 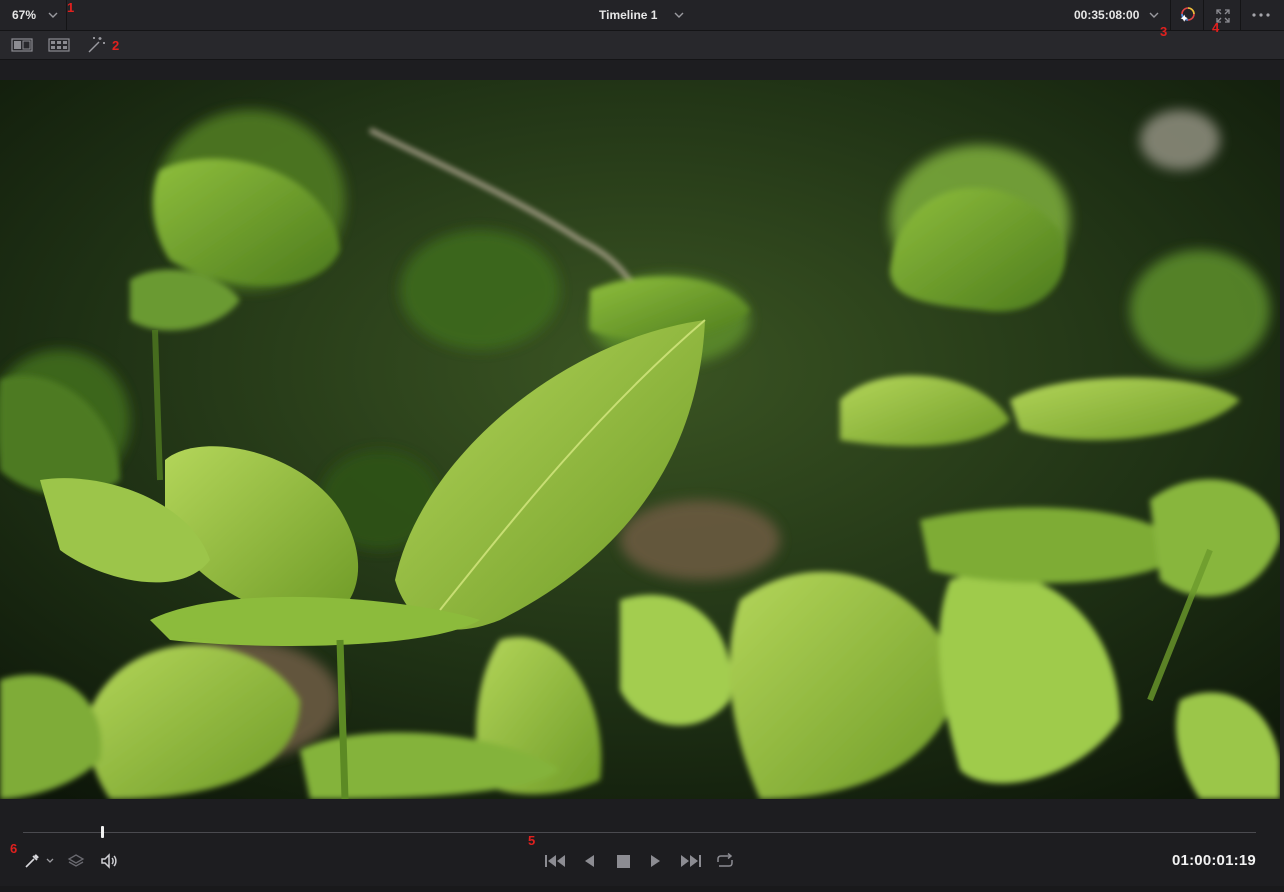 What do you see at coordinates (1164, 31) in the screenshot?
I see `callout-label: 3` at bounding box center [1164, 31].